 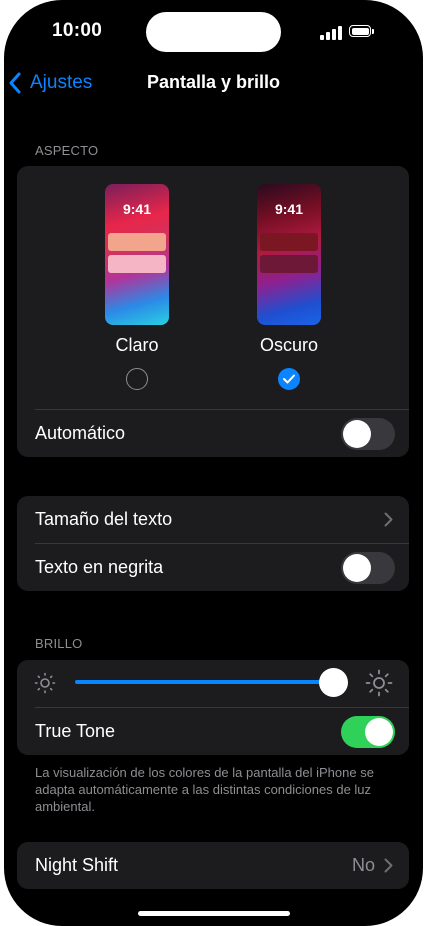 What do you see at coordinates (77, 30) in the screenshot?
I see `status-time: 10:00` at bounding box center [77, 30].